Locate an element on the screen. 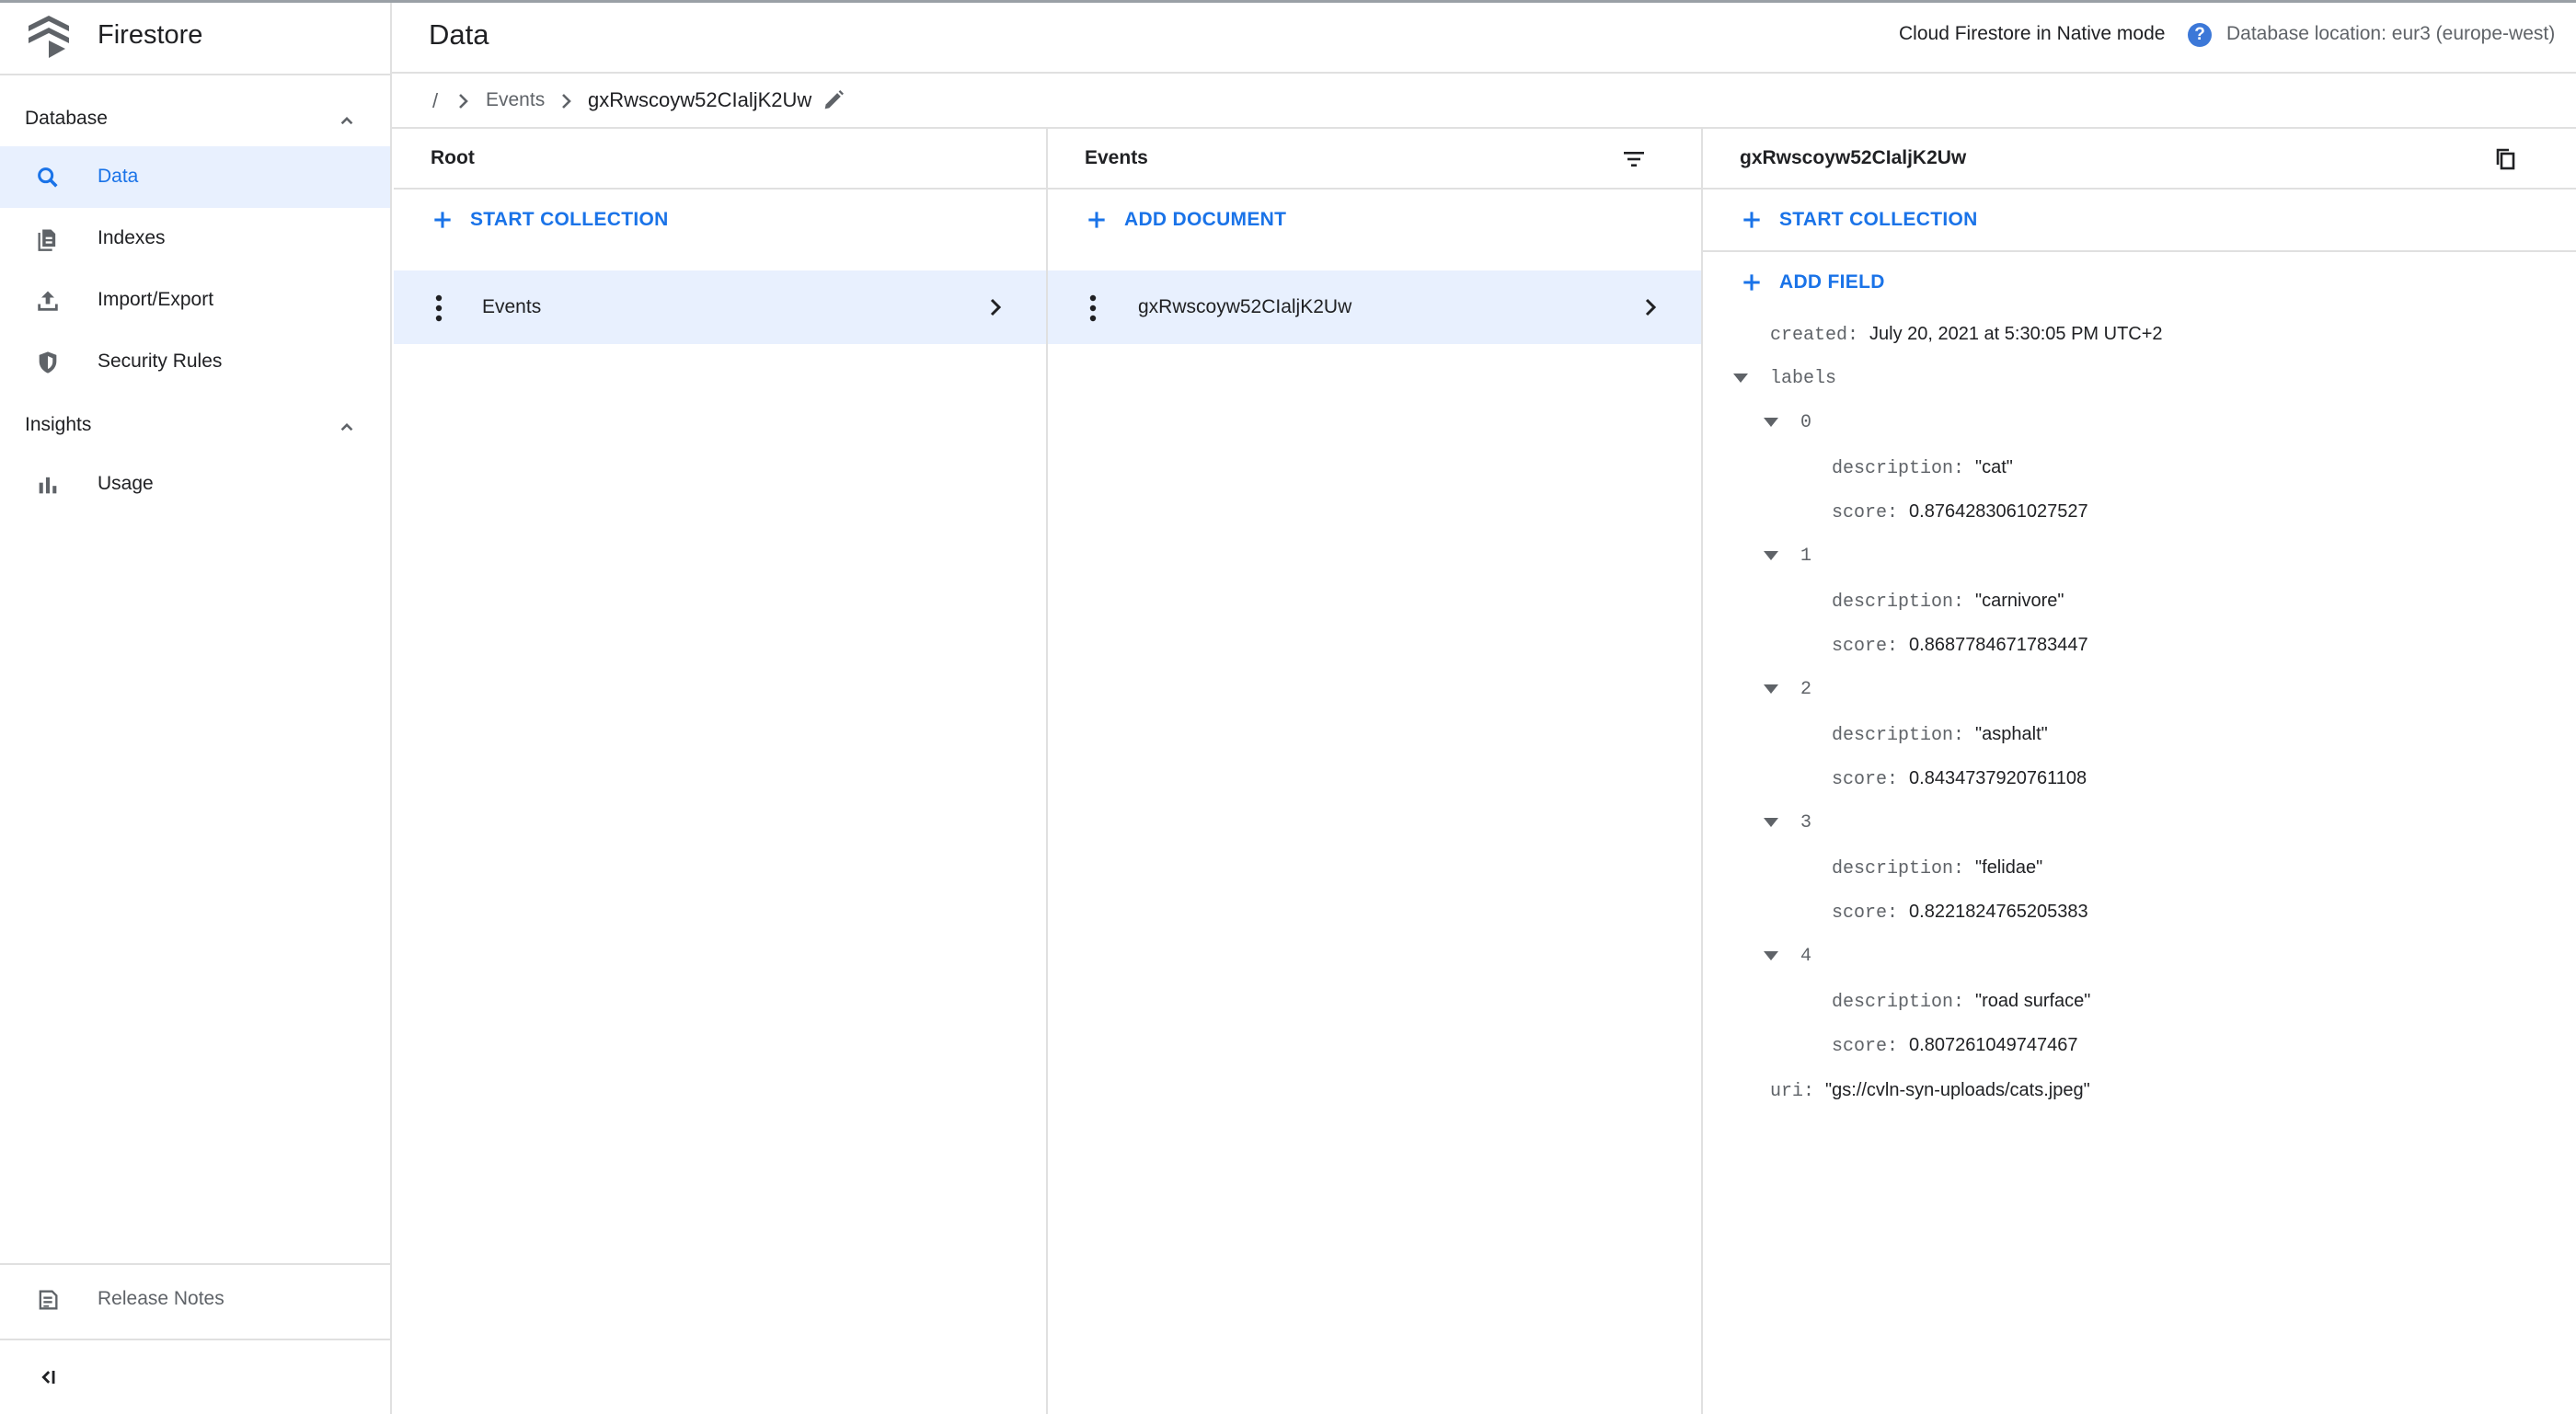  field-description: description: "carnivore" is located at coordinates (1948, 602).